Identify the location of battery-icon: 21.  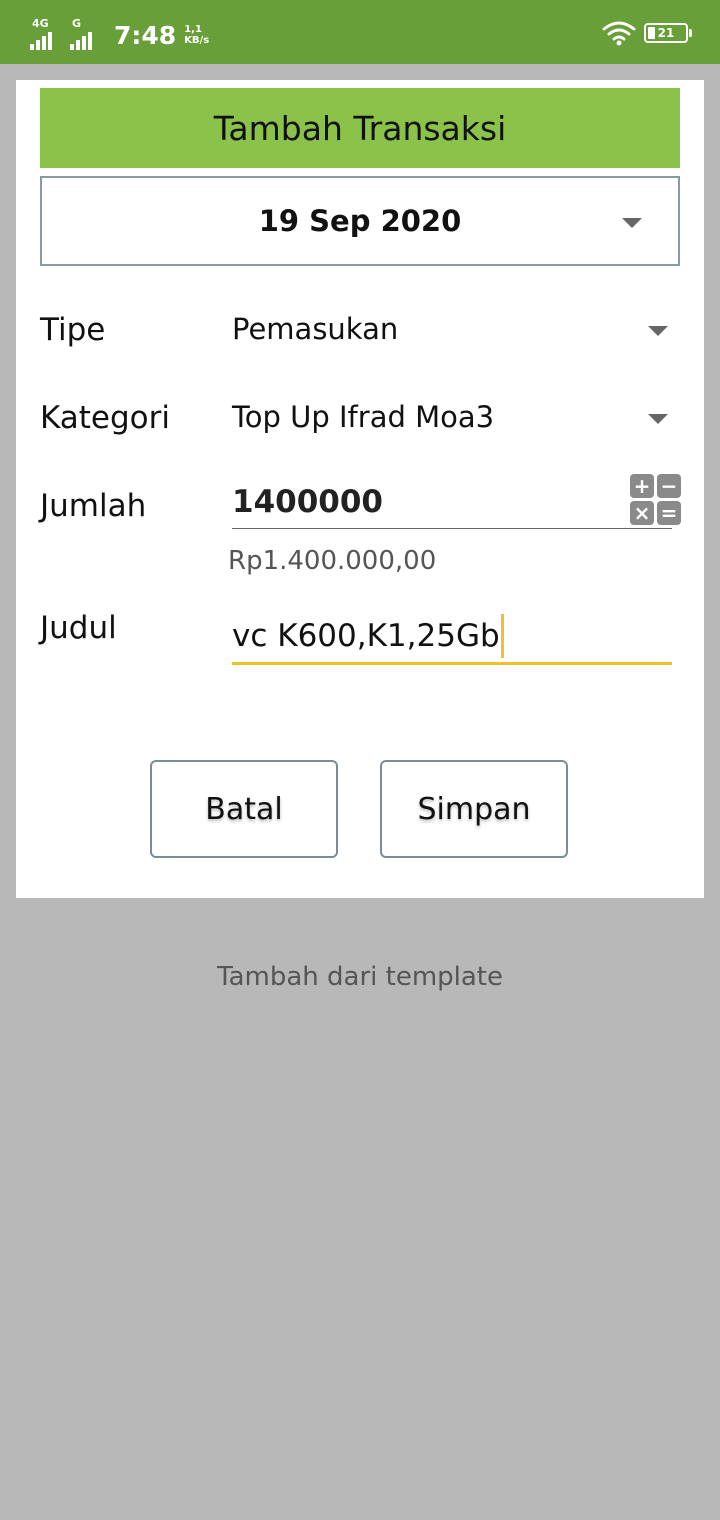
(668, 33).